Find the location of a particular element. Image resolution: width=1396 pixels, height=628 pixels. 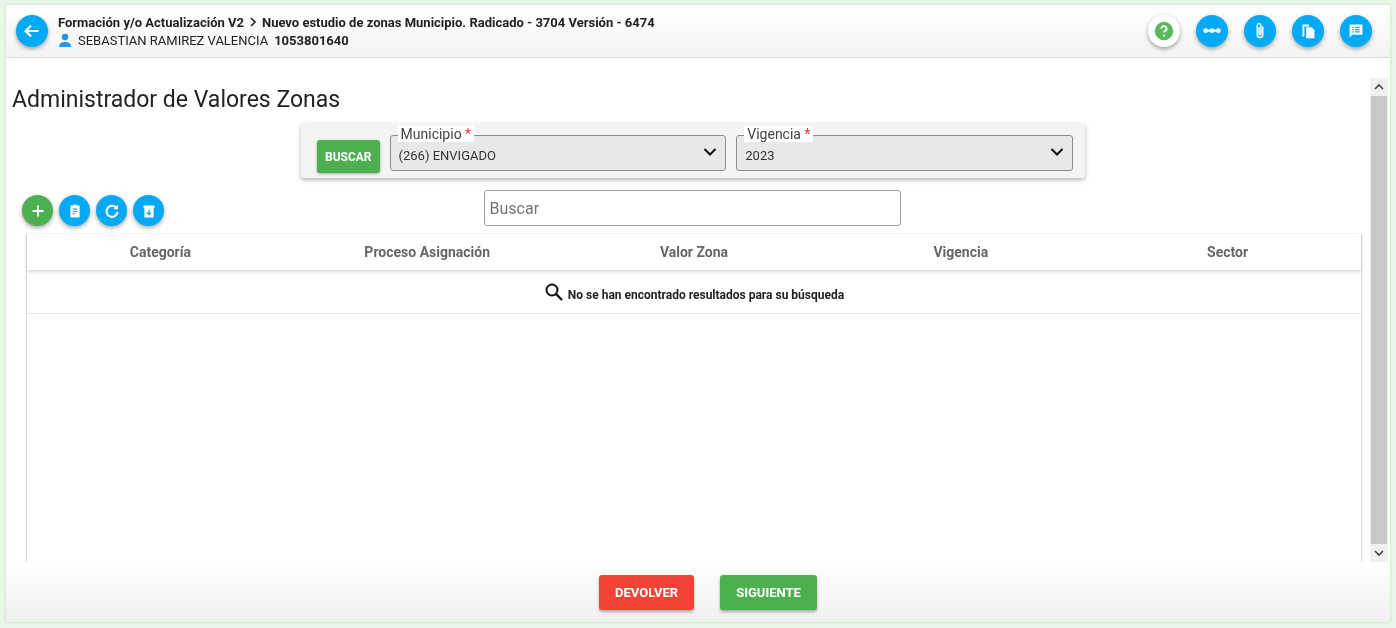

user-id: 1053801640 is located at coordinates (311, 40).